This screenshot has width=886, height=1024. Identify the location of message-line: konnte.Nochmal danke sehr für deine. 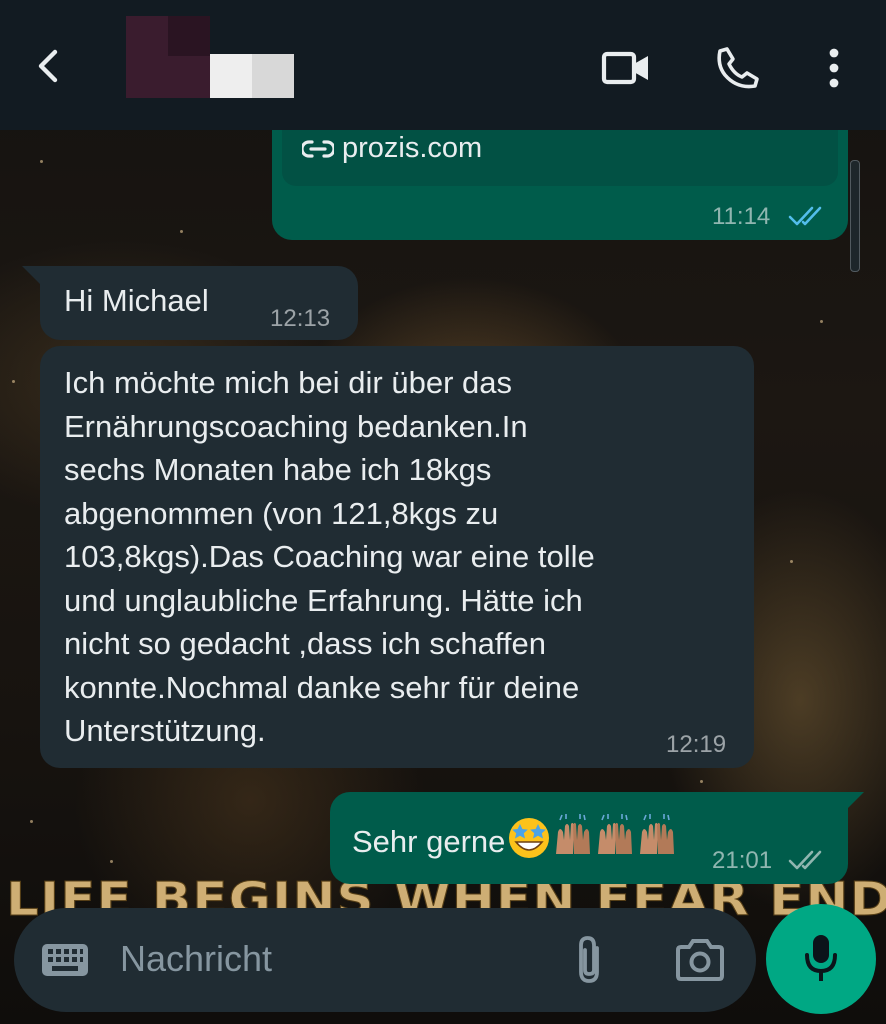
(322, 687).